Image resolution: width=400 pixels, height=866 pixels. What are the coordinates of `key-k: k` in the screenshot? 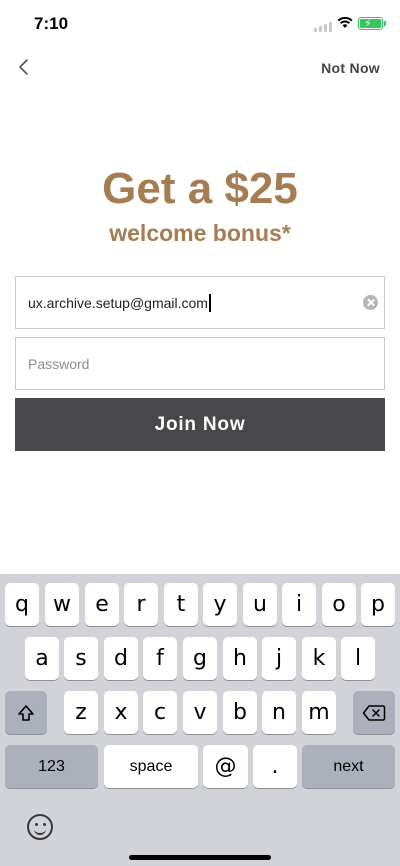 It's located at (319, 658).